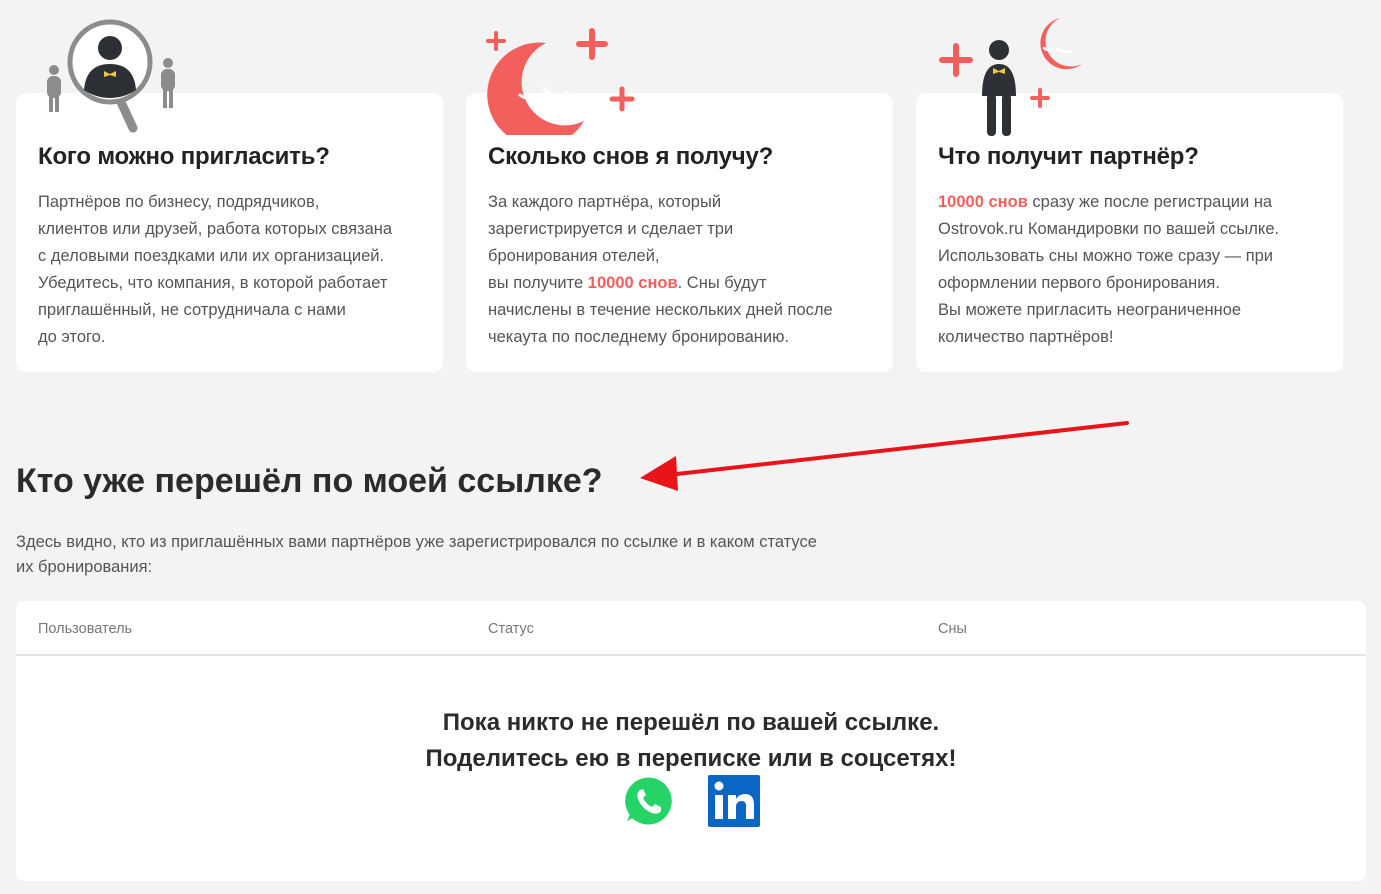 The image size is (1381, 894). Describe the element at coordinates (111, 76) in the screenshot. I see `magnifier-people-icon` at that location.